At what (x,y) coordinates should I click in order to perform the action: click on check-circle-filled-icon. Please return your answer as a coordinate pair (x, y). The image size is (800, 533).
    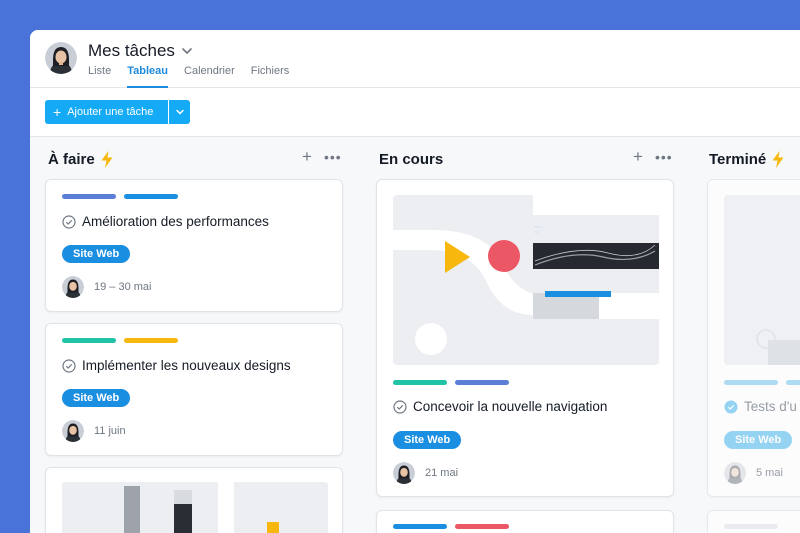
    Looking at the image, I should click on (731, 407).